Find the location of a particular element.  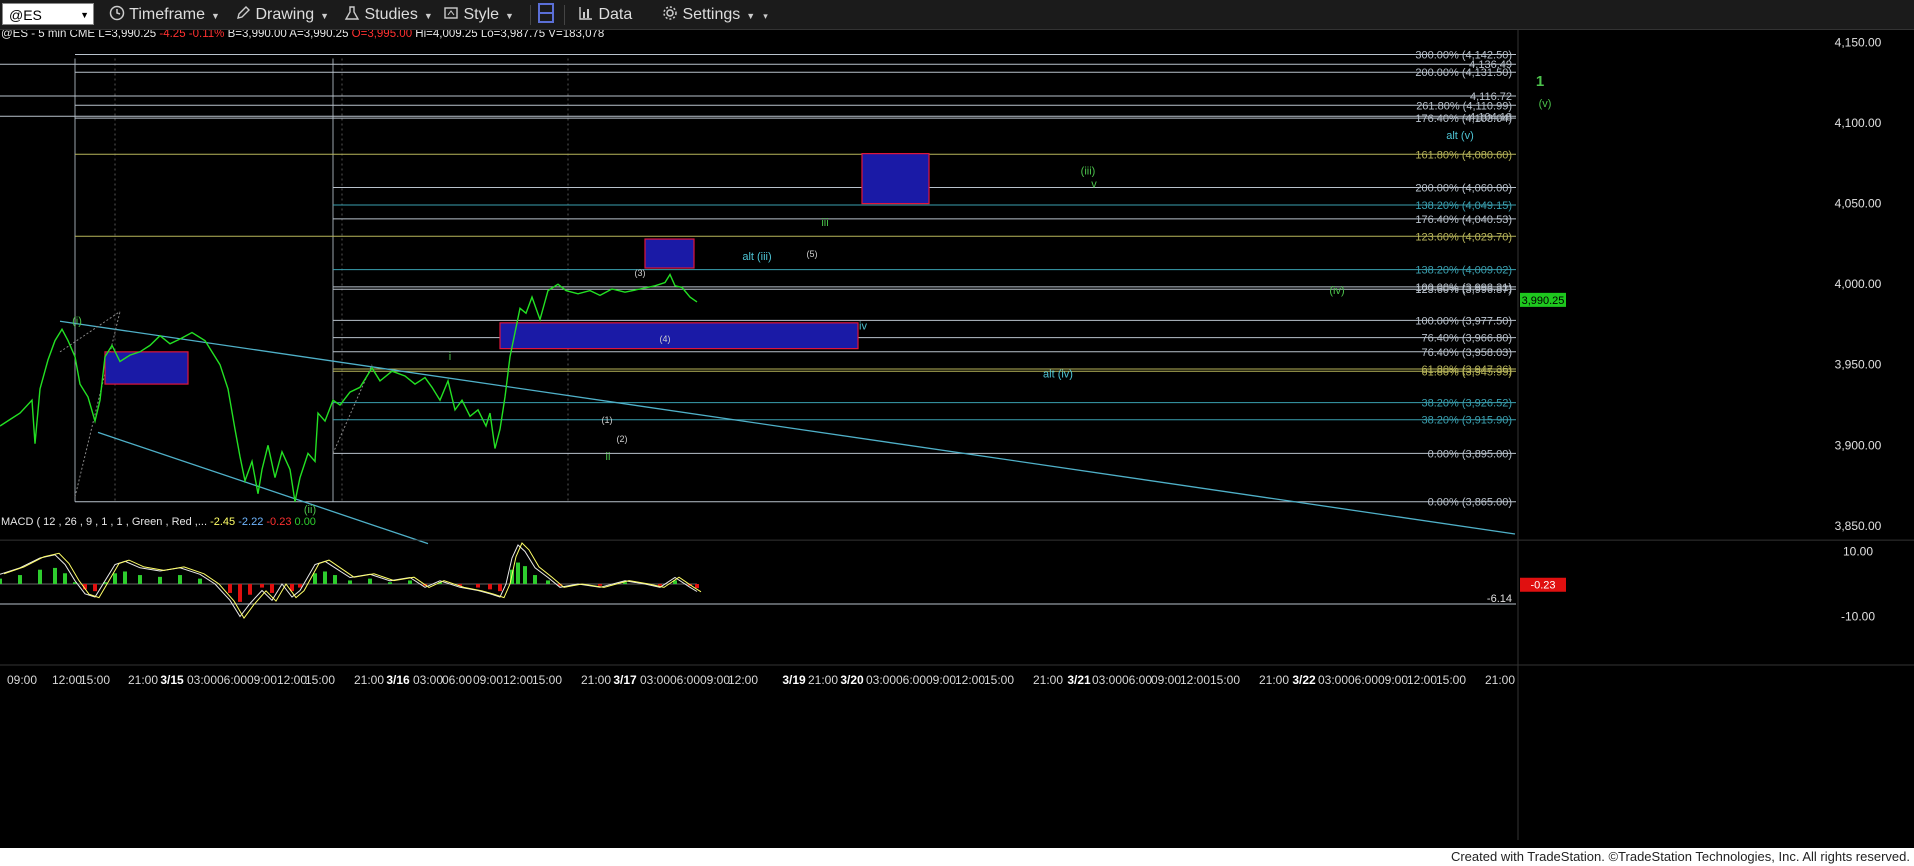

fib-label: 100.00% (3,977.50) is located at coordinates (1463, 321).